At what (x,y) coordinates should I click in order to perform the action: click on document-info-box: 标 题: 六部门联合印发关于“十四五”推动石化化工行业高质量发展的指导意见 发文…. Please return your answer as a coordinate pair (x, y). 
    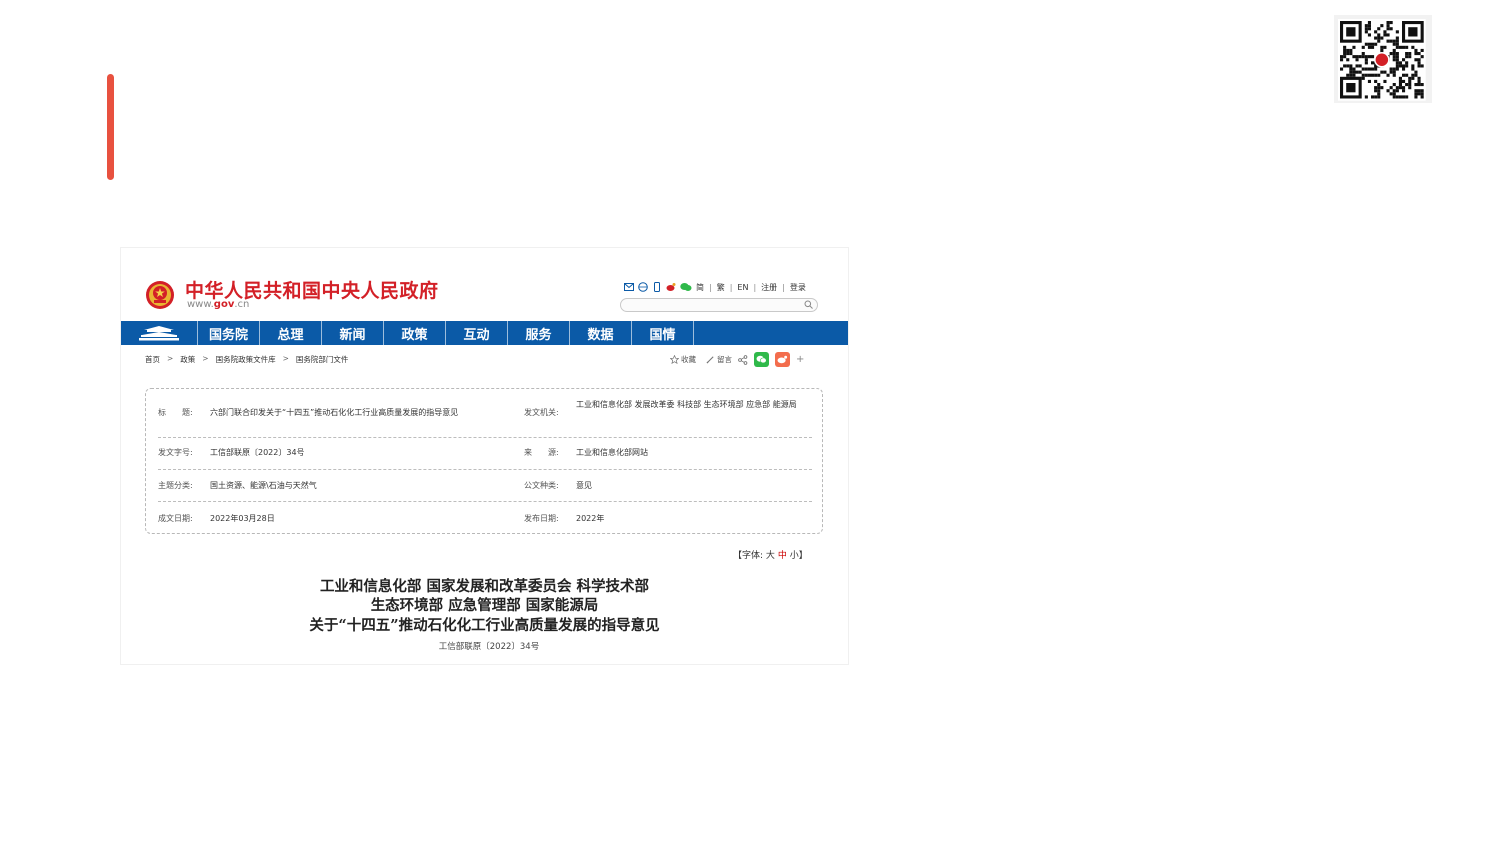
    Looking at the image, I should click on (484, 461).